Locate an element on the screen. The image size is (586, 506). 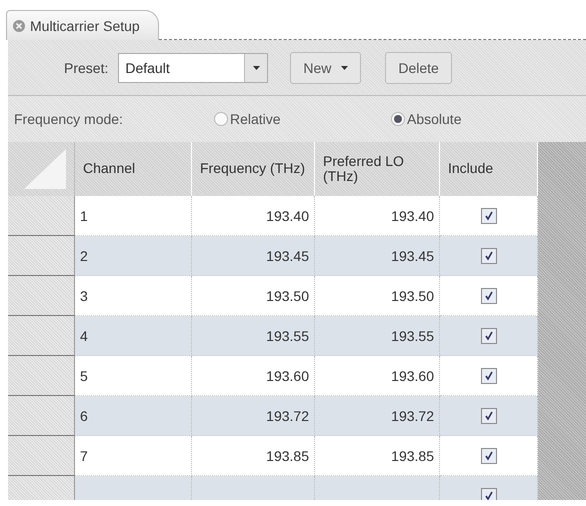
table-cell: 1 is located at coordinates (133, 216).